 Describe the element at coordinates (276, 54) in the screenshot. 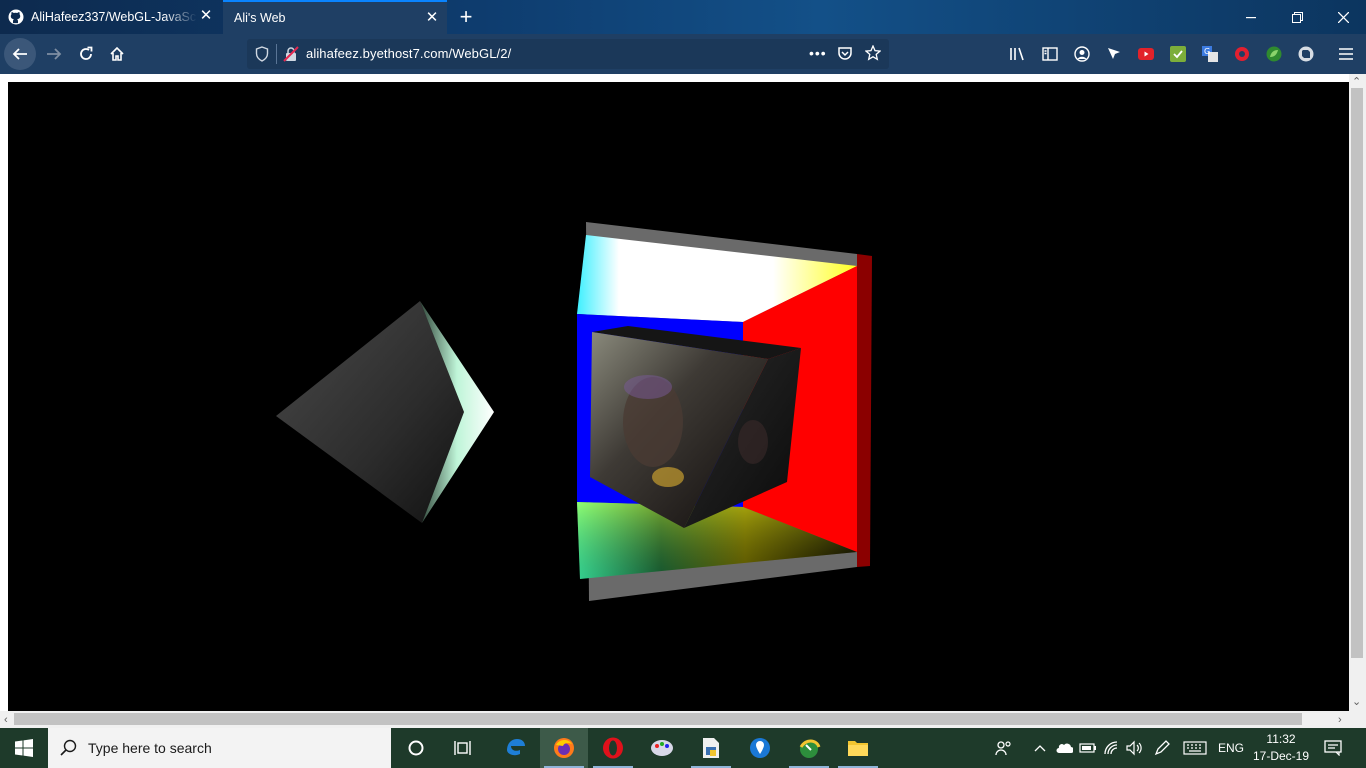

I see `divider` at that location.